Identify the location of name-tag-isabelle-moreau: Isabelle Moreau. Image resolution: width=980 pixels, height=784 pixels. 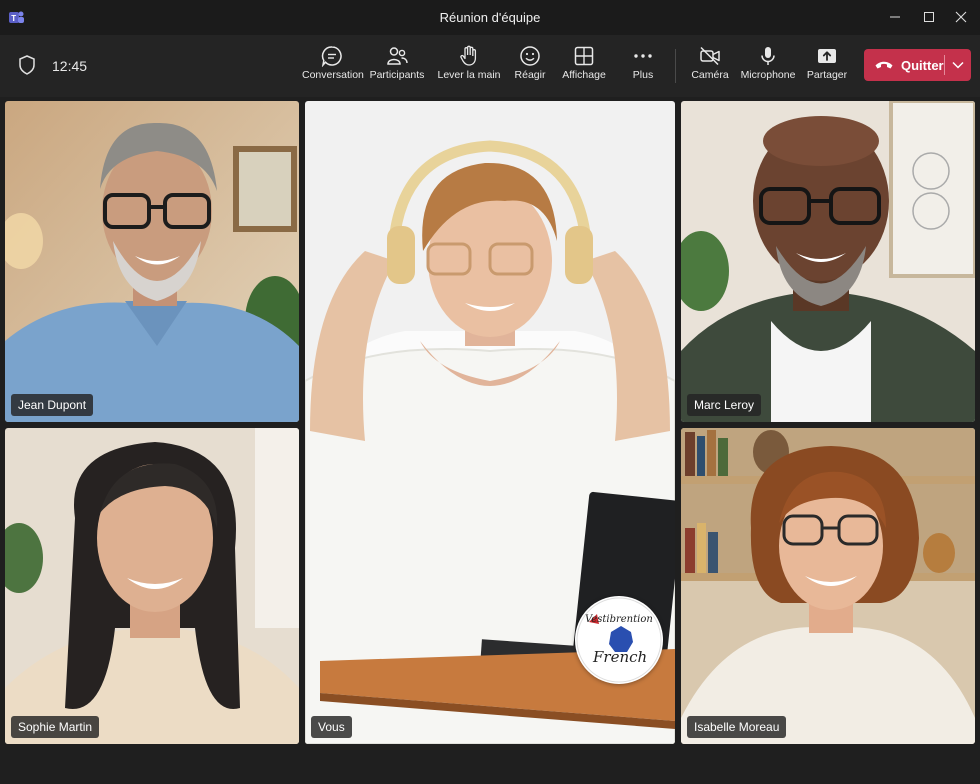
(737, 727).